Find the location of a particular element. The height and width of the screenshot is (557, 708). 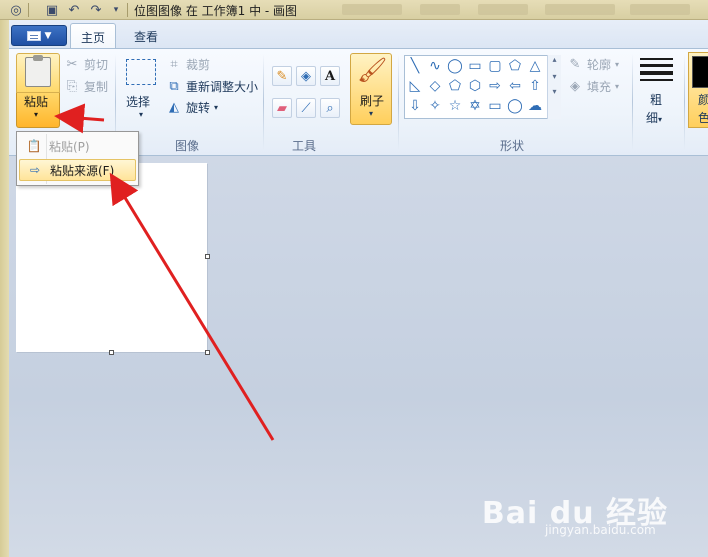

resize-handle-corner is located at coordinates (207, 352).